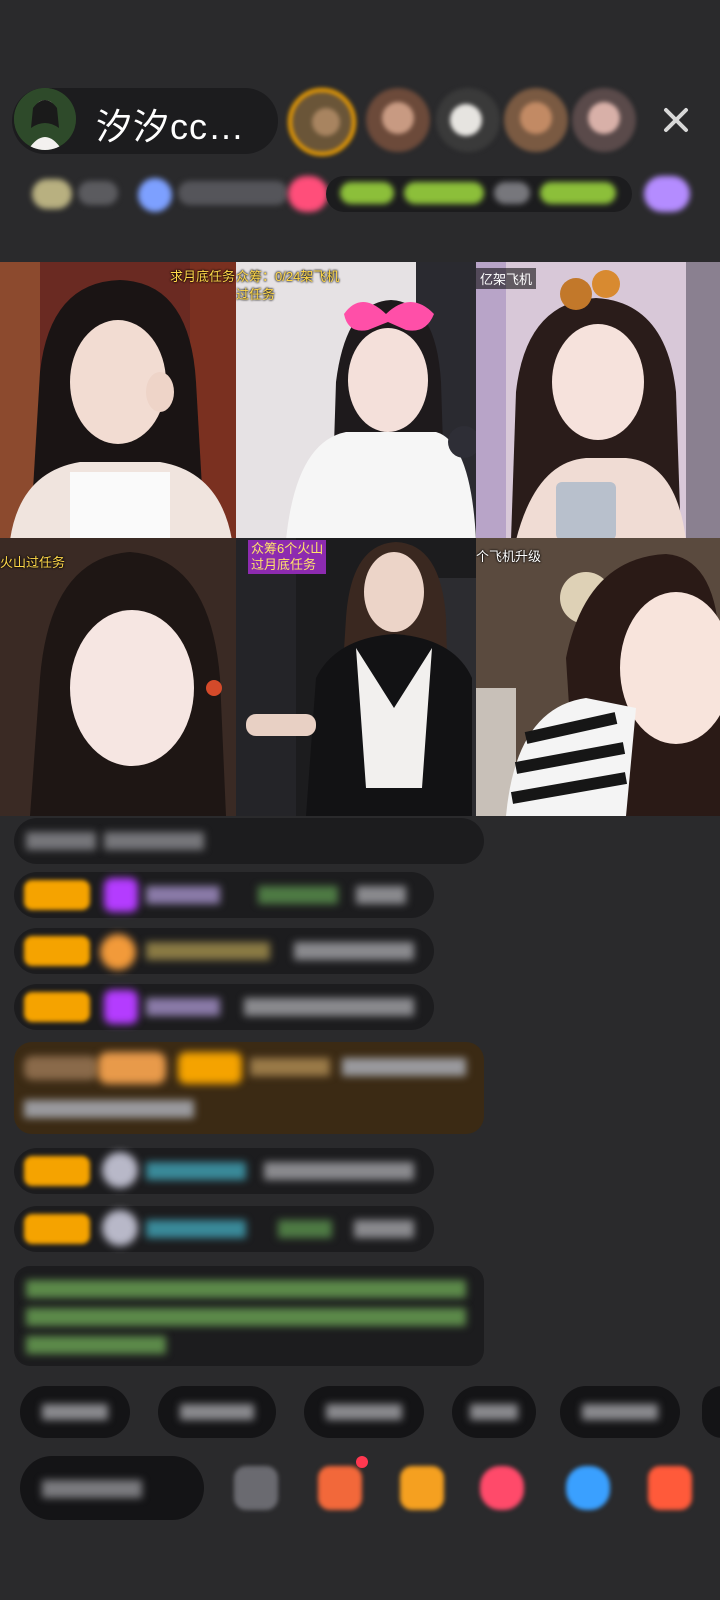  I want to click on lucky-bag-icon, so click(502, 1488).